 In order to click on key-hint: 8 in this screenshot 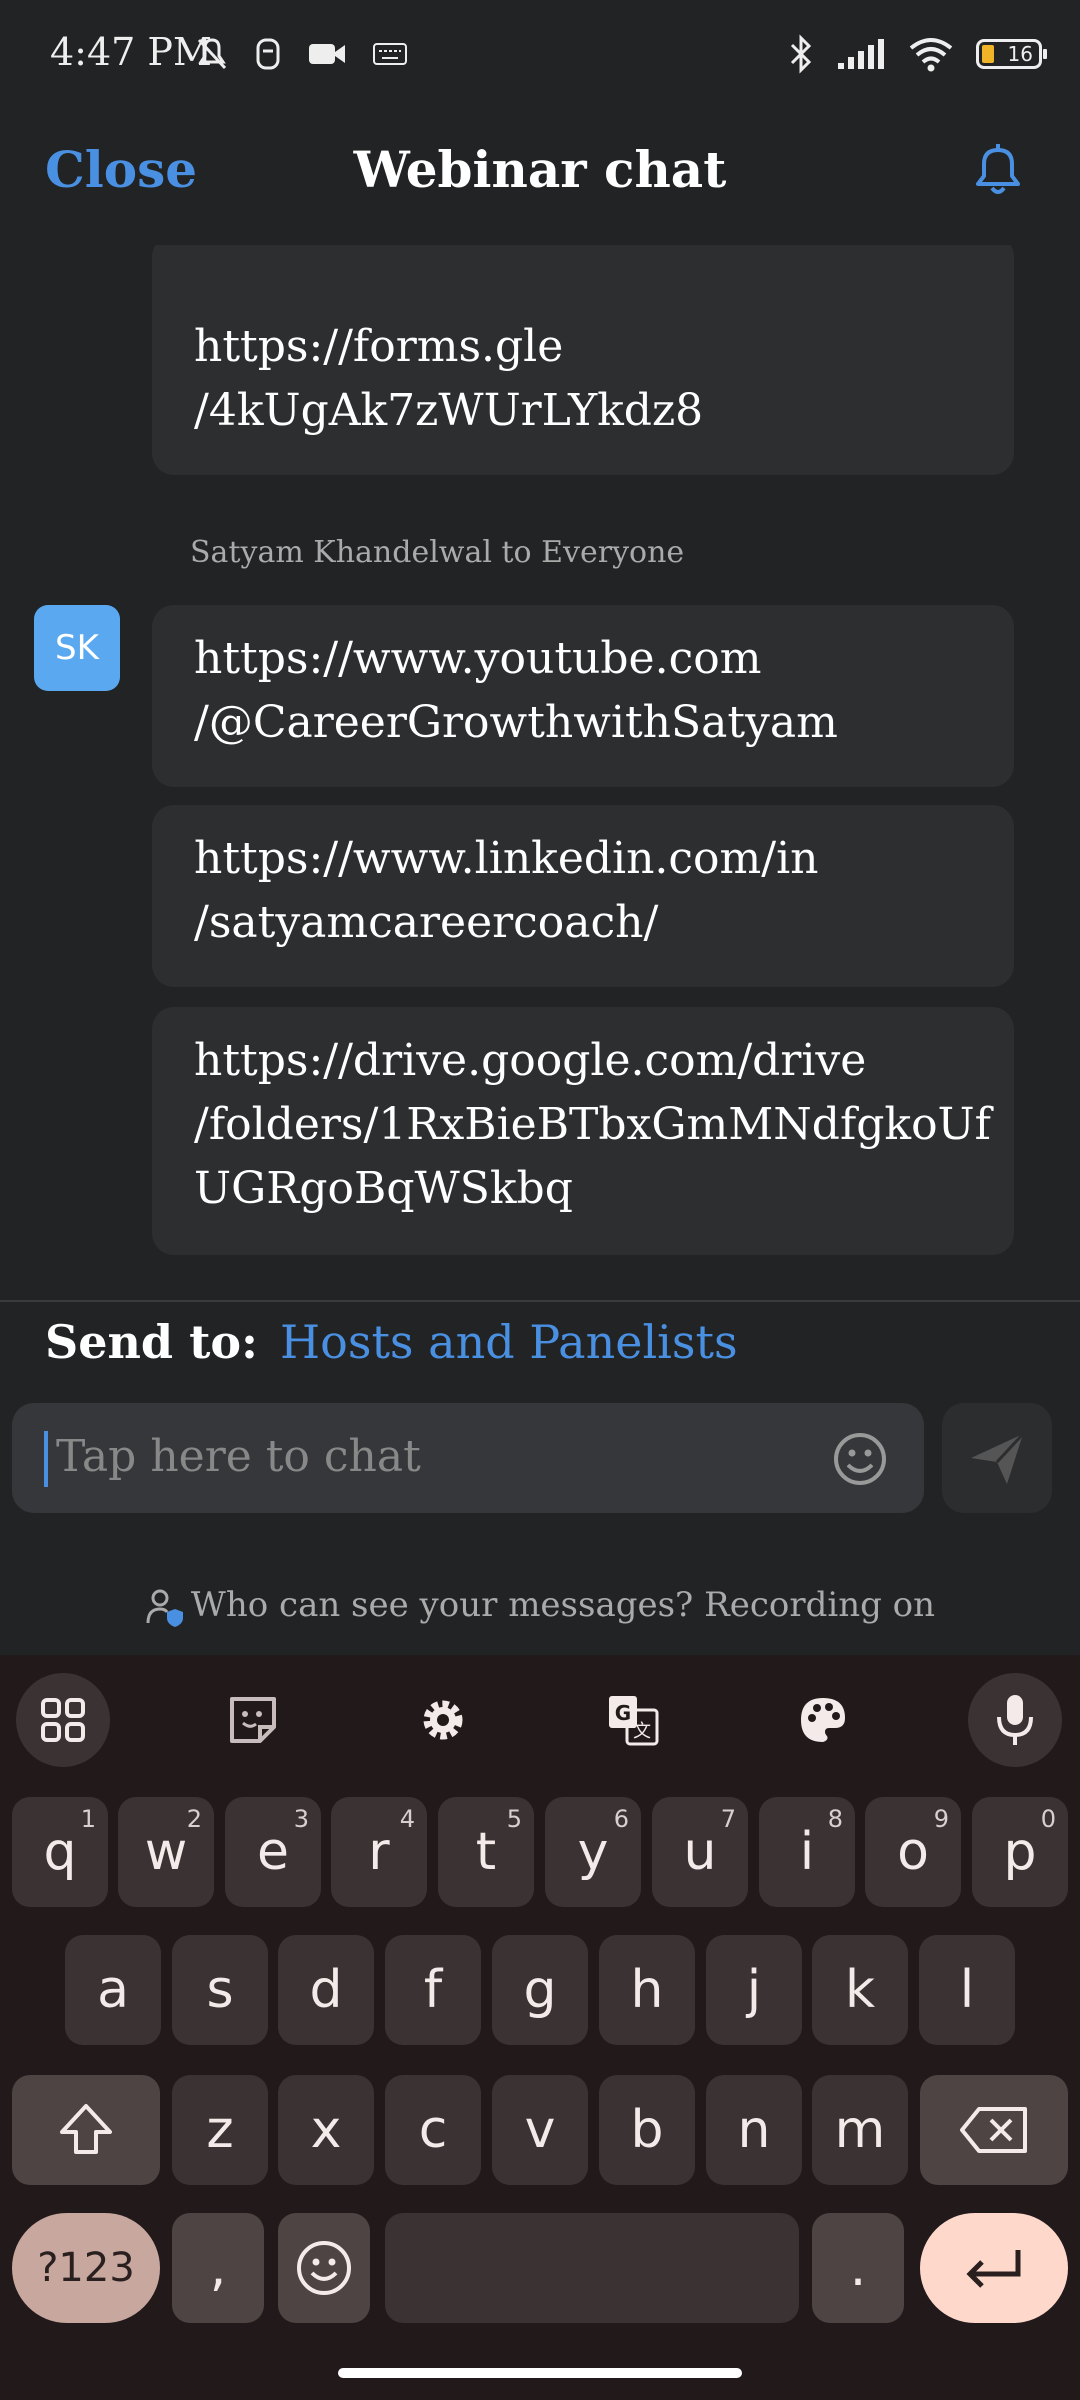, I will do `click(835, 1819)`.